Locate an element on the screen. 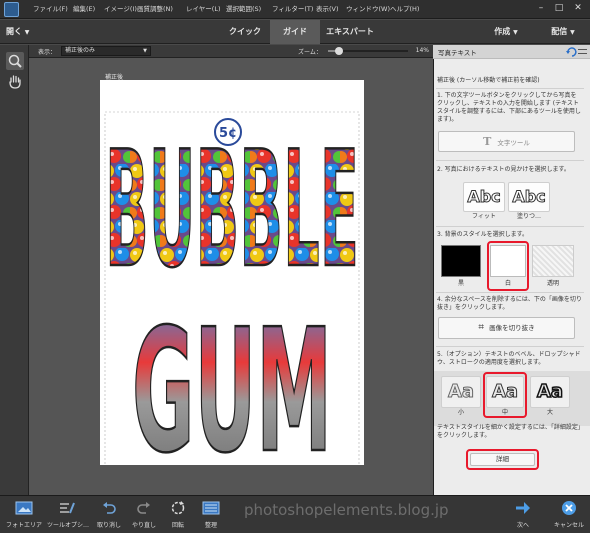  step2-text: 2. 写真におけるテキストの見かけを選択します。 is located at coordinates (503, 169).